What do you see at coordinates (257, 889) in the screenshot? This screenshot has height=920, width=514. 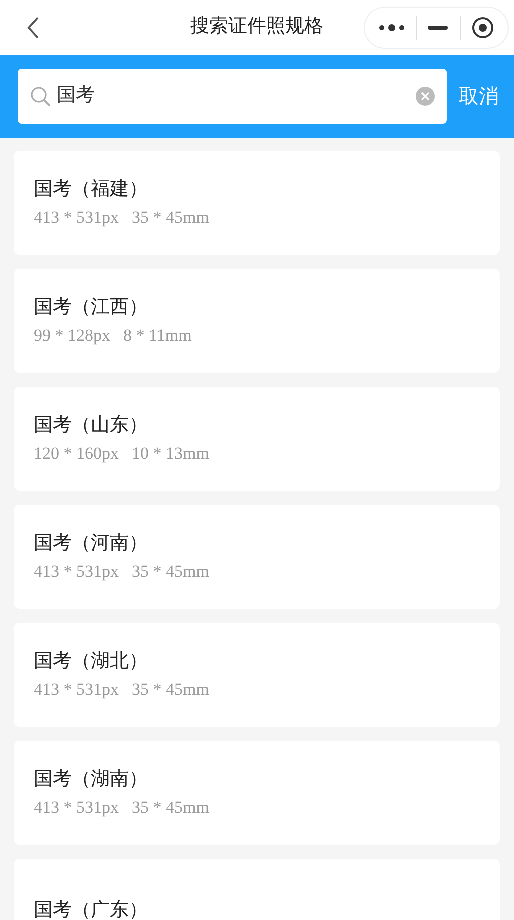 I see `result-card: 国考（广东）` at bounding box center [257, 889].